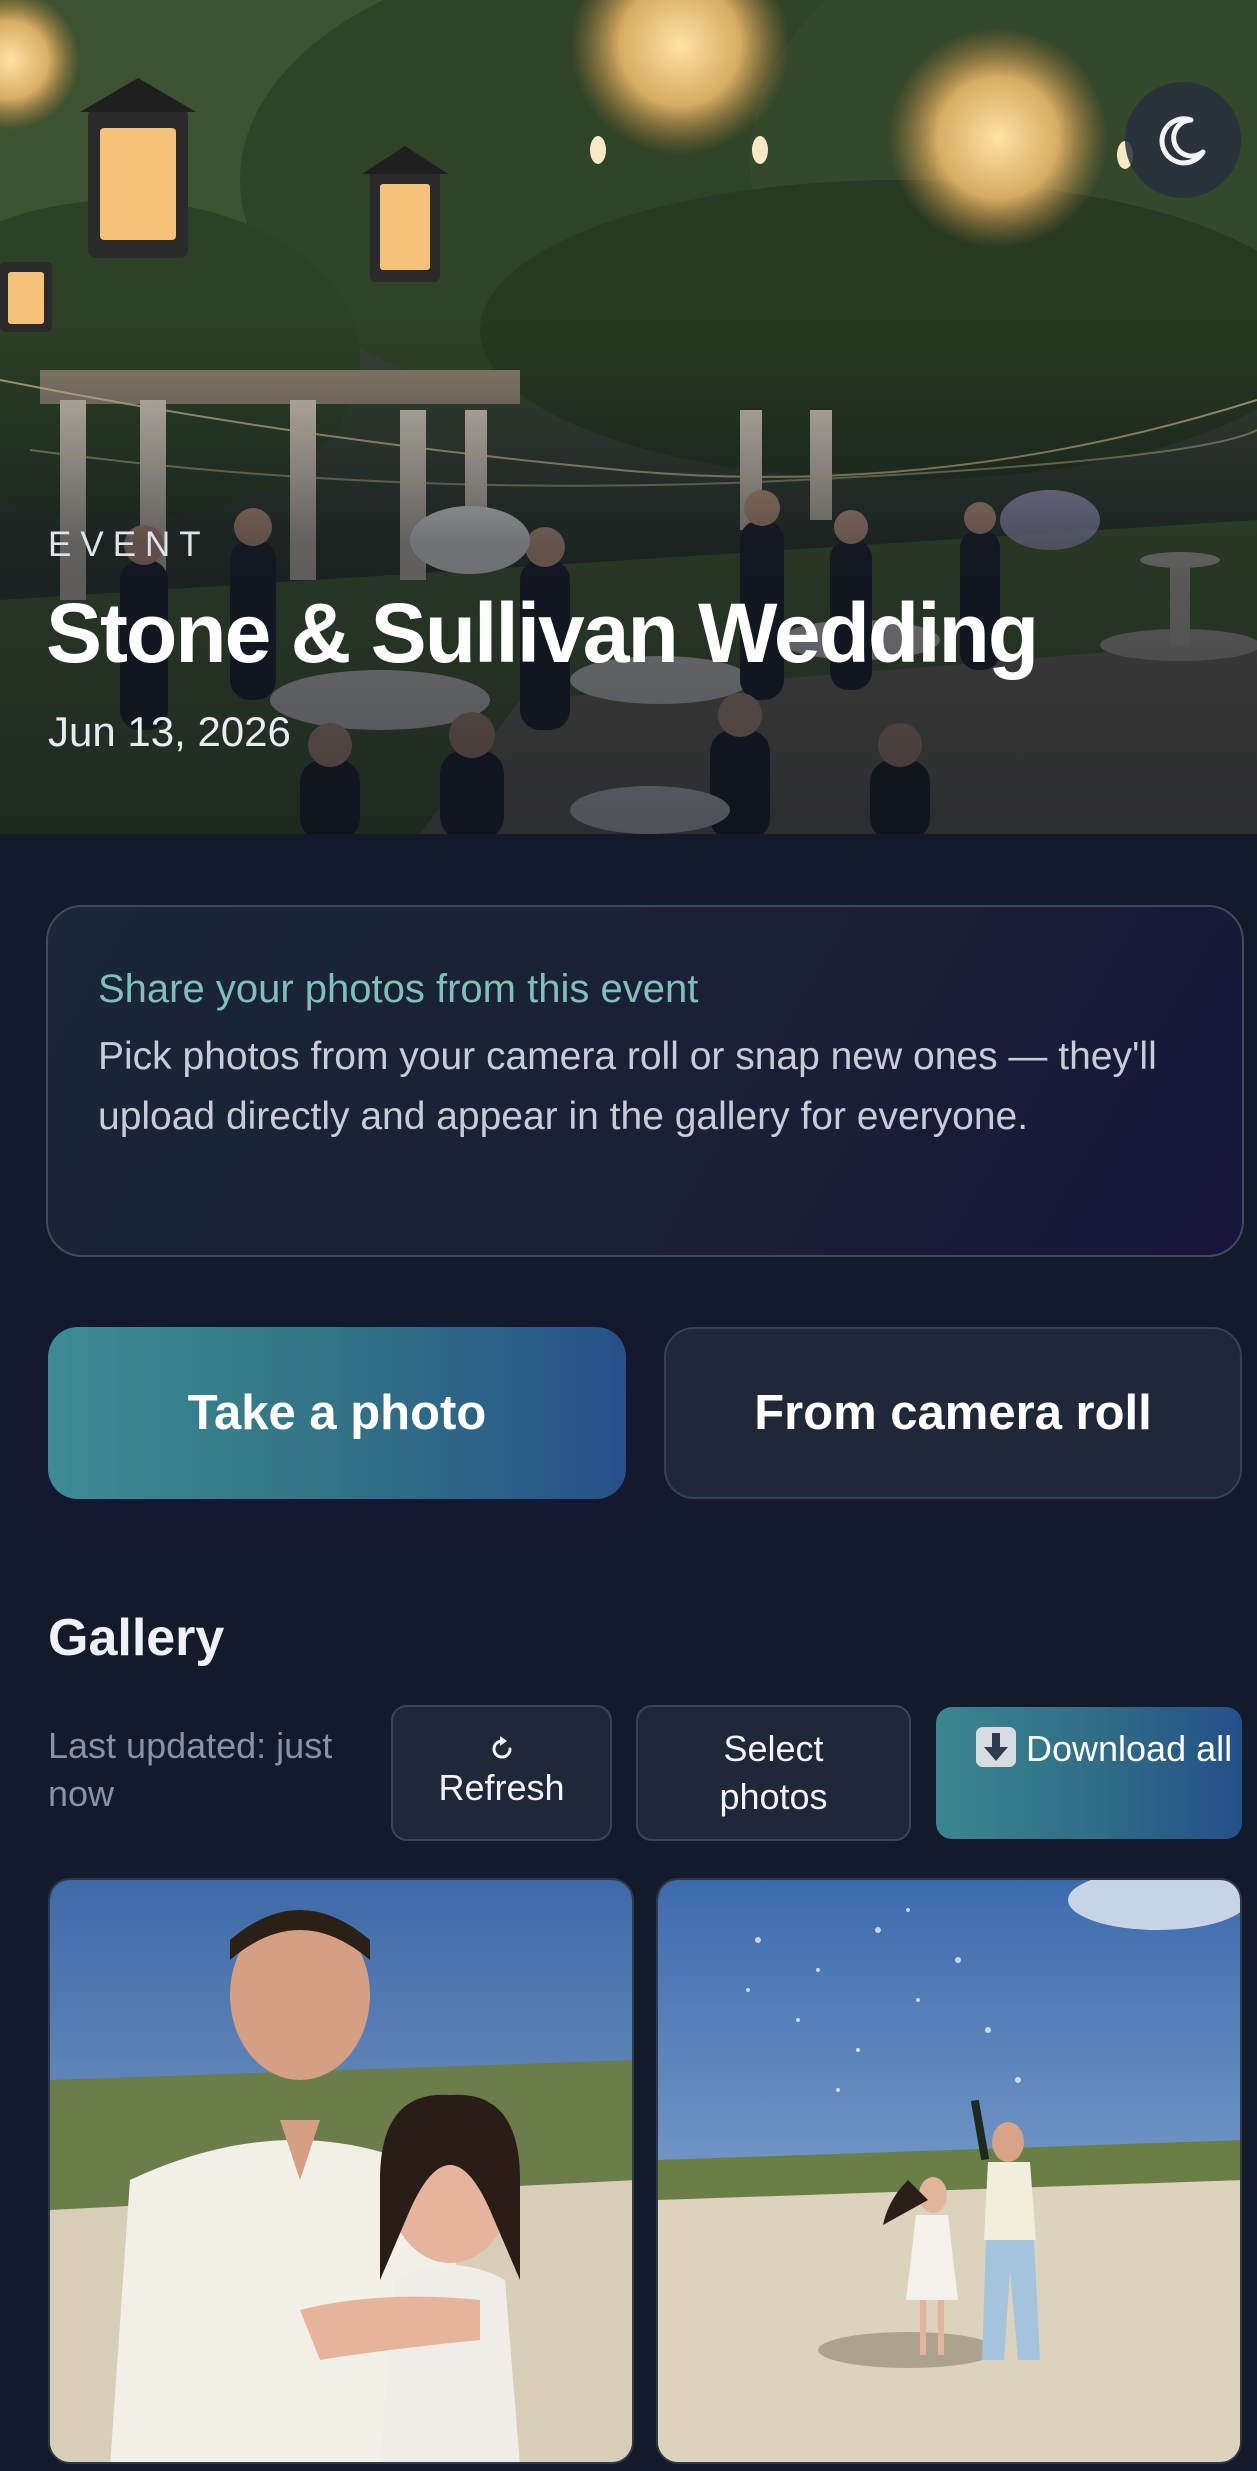  What do you see at coordinates (953, 1413) in the screenshot?
I see `camera-roll-button: From camera roll` at bounding box center [953, 1413].